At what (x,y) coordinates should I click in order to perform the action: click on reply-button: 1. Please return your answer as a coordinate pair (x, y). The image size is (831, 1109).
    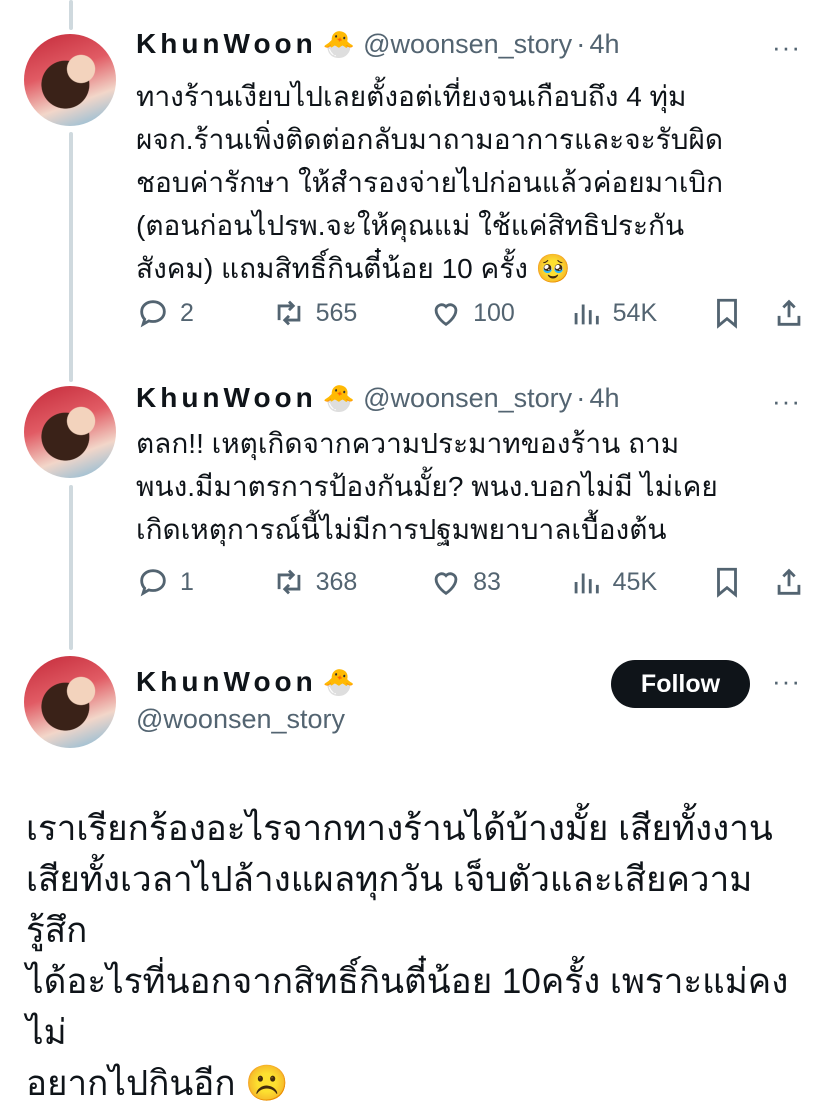
    Looking at the image, I should click on (204, 582).